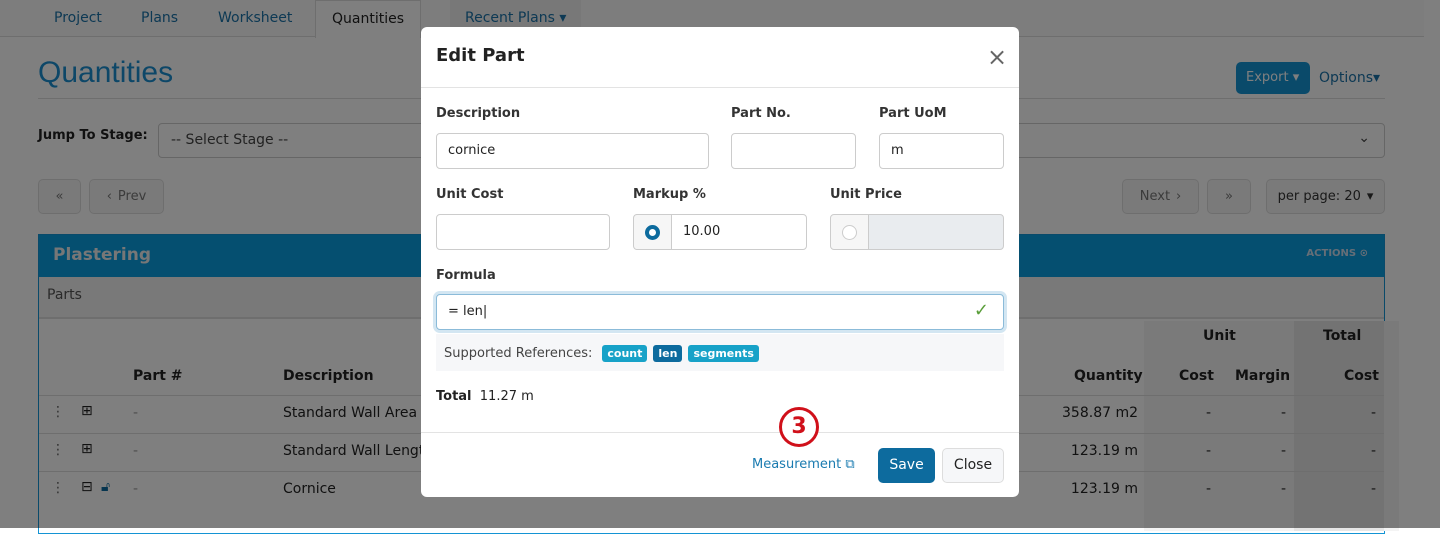  I want to click on total-readout: Total 11.27 m, so click(485, 396).